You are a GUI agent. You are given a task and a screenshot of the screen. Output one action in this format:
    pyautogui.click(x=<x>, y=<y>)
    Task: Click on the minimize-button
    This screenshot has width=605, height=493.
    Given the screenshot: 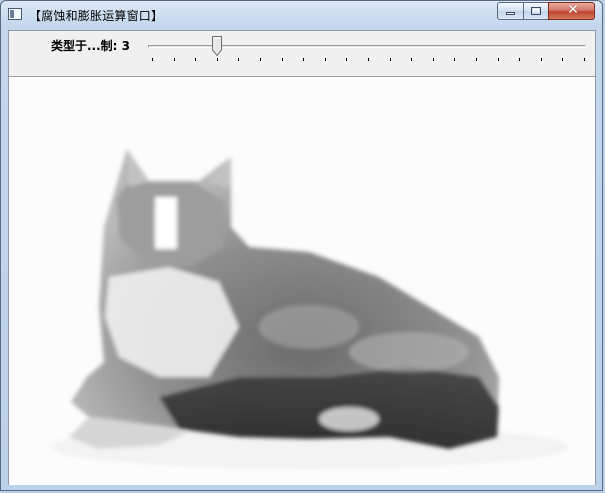 What is the action you would take?
    pyautogui.click(x=510, y=11)
    